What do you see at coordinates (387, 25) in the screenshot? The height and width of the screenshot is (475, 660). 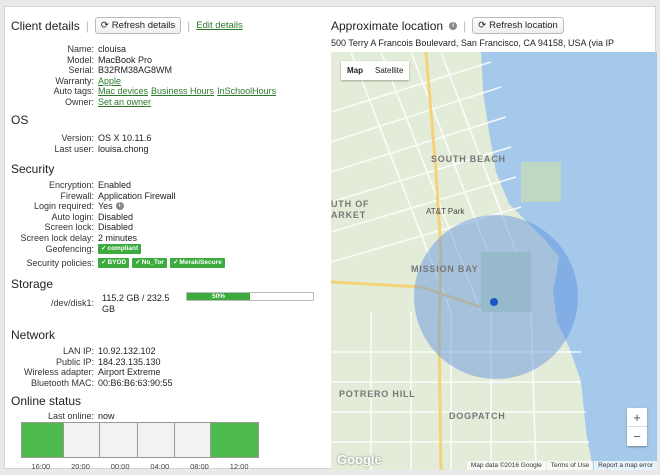 I see `location-title: Approximate location` at bounding box center [387, 25].